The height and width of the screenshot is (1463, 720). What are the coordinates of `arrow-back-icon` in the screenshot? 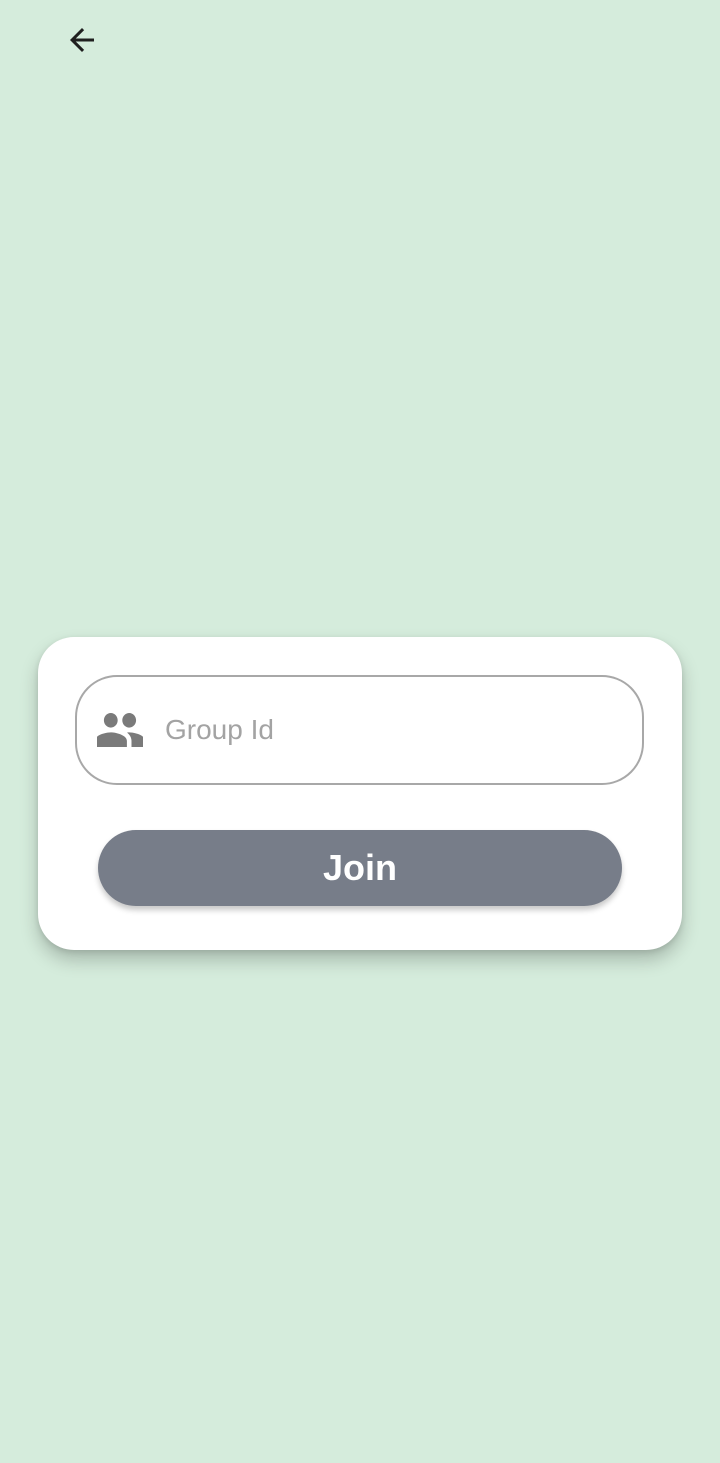 It's located at (82, 40).